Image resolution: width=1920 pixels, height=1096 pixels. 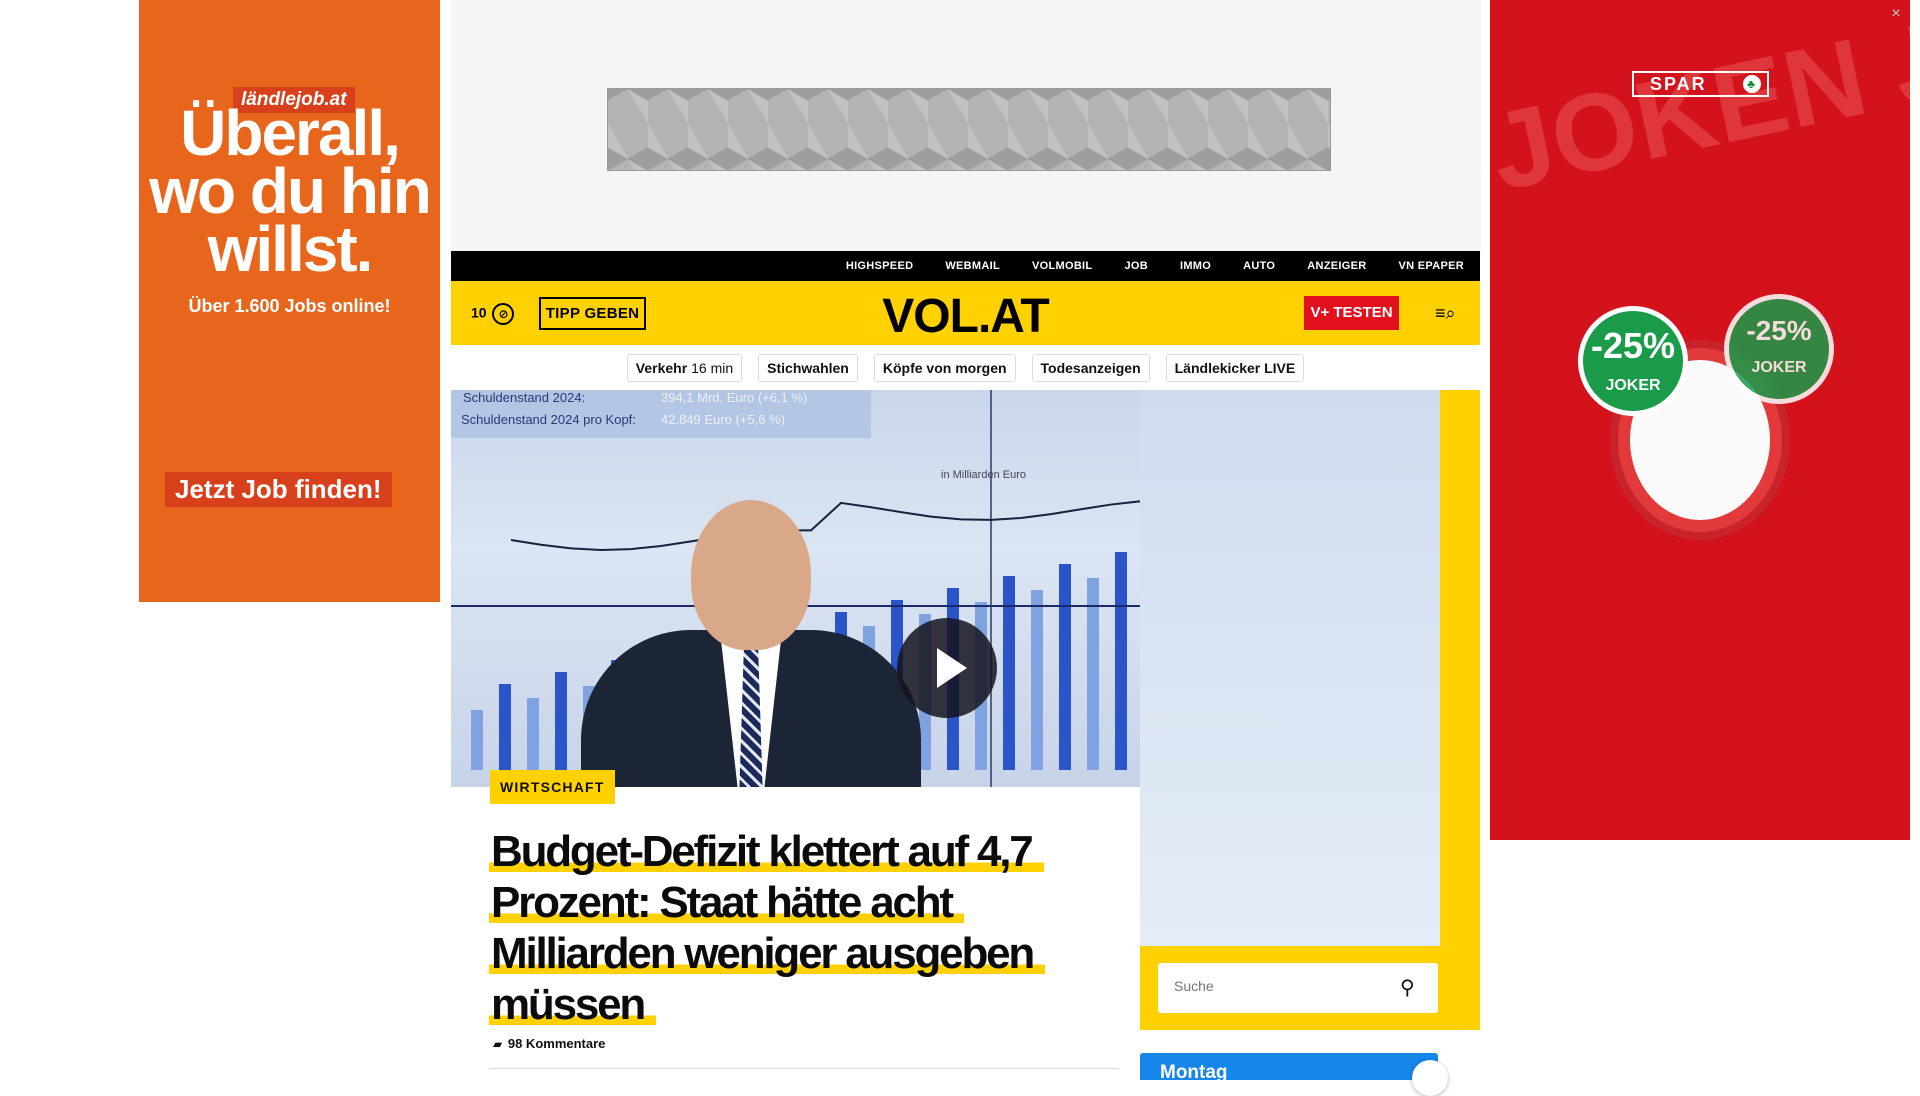 What do you see at coordinates (278, 489) in the screenshot?
I see `ad-cta-button: Jetzt Job finden!` at bounding box center [278, 489].